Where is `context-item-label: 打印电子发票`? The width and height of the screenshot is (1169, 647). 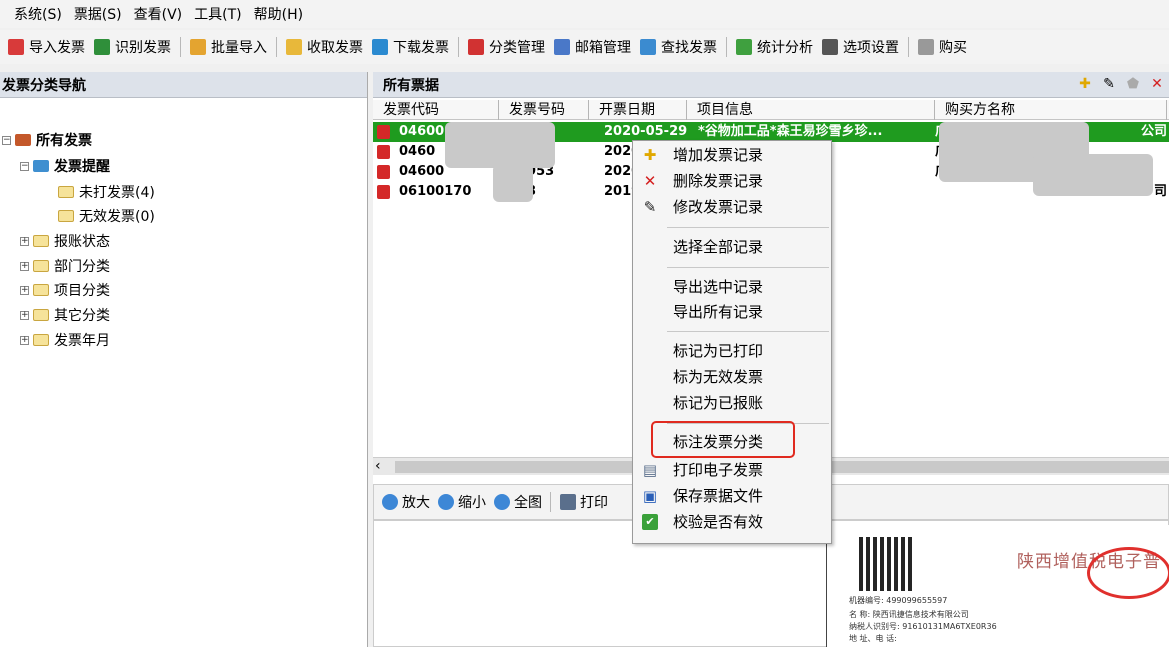 context-item-label: 打印电子发票 is located at coordinates (718, 470).